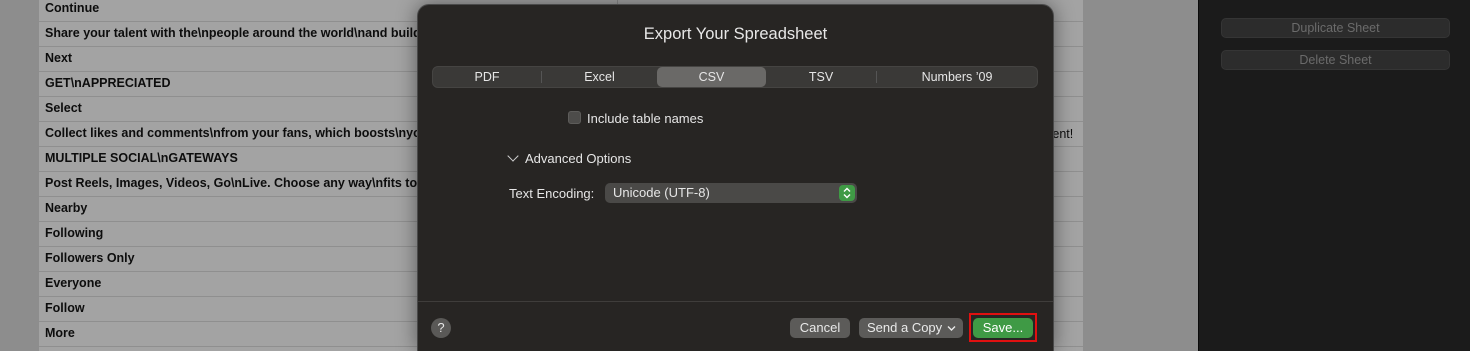  Describe the element at coordinates (905, 327) in the screenshot. I see `send-a-copy-label: Send a Copy` at that location.